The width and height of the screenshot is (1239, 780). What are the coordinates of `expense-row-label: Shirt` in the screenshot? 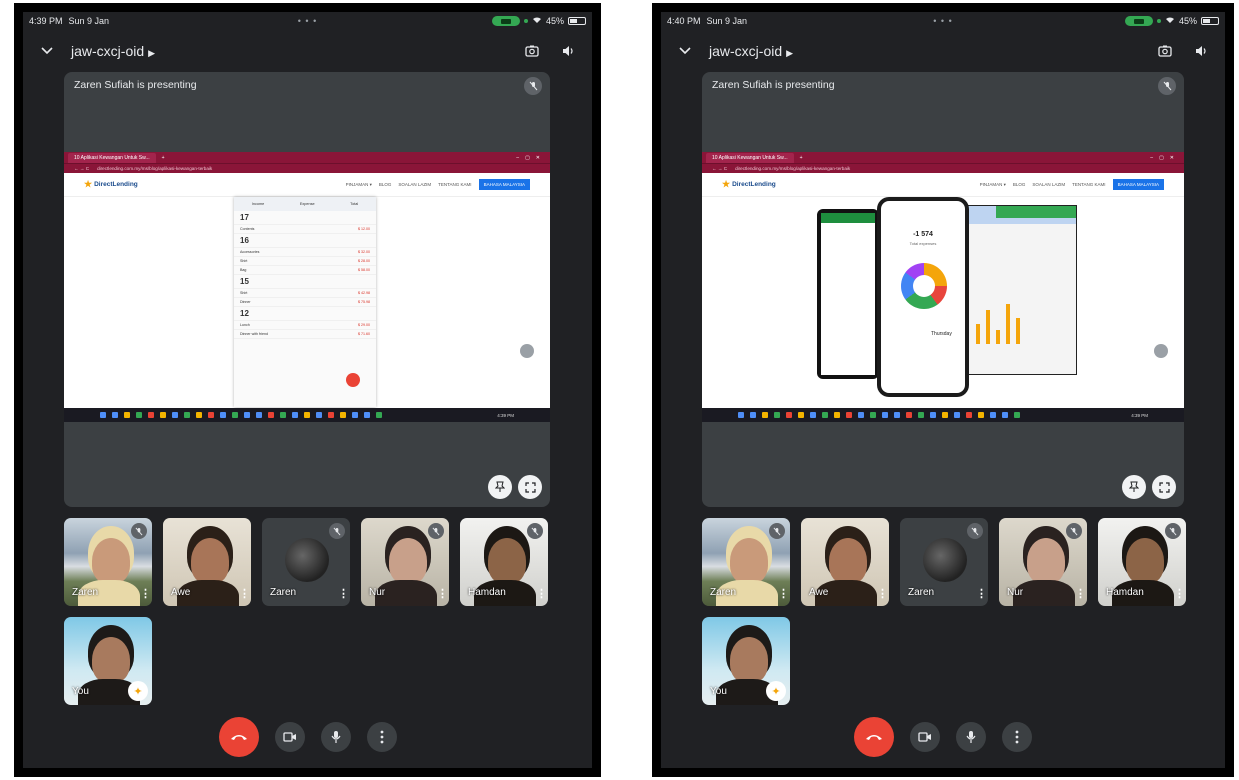 It's located at (244, 293).